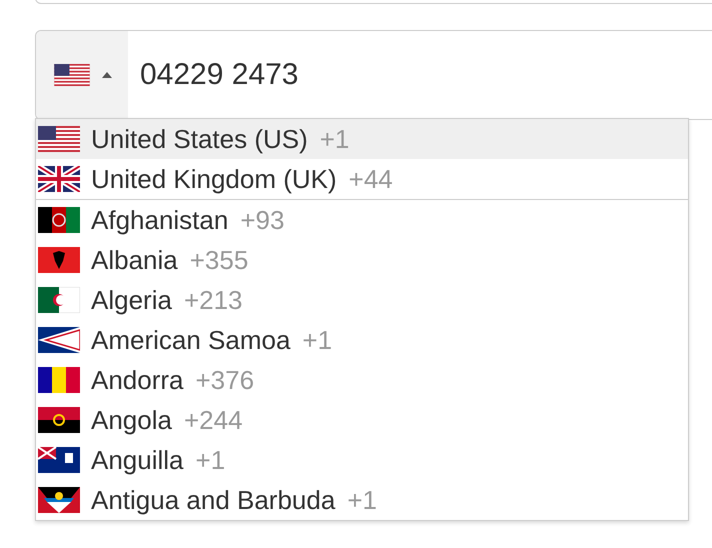  Describe the element at coordinates (262, 220) in the screenshot. I see `dial-code: +93` at that location.